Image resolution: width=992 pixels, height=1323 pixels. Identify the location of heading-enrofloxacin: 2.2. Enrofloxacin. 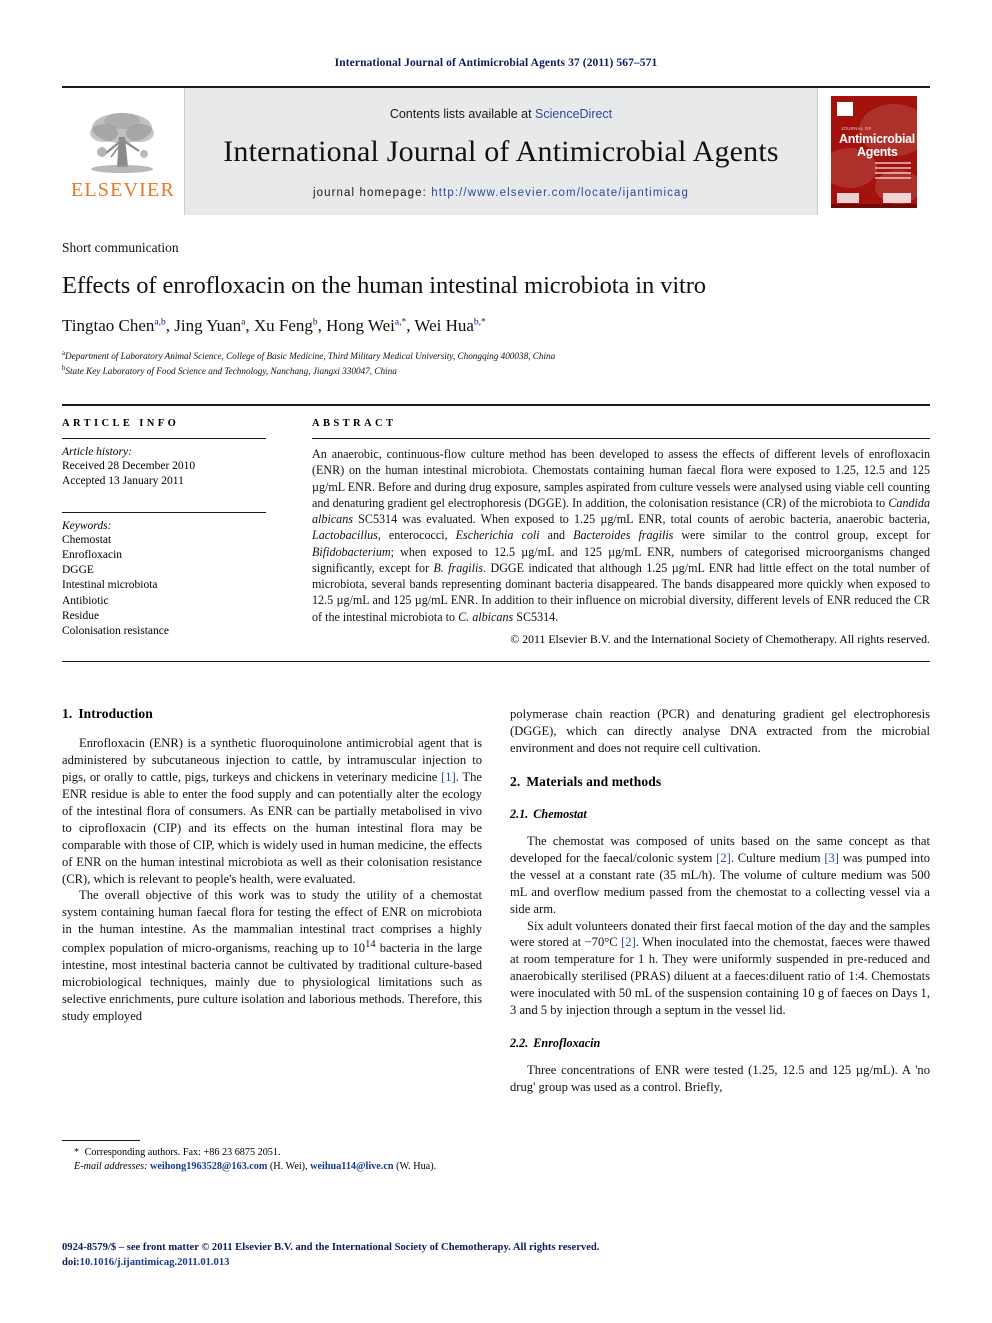
(720, 1043).